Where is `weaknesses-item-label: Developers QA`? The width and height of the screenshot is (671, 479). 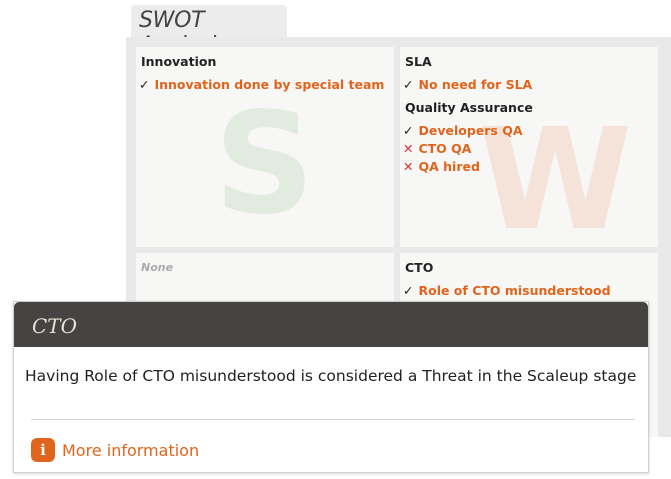 weaknesses-item-label: Developers QA is located at coordinates (470, 130).